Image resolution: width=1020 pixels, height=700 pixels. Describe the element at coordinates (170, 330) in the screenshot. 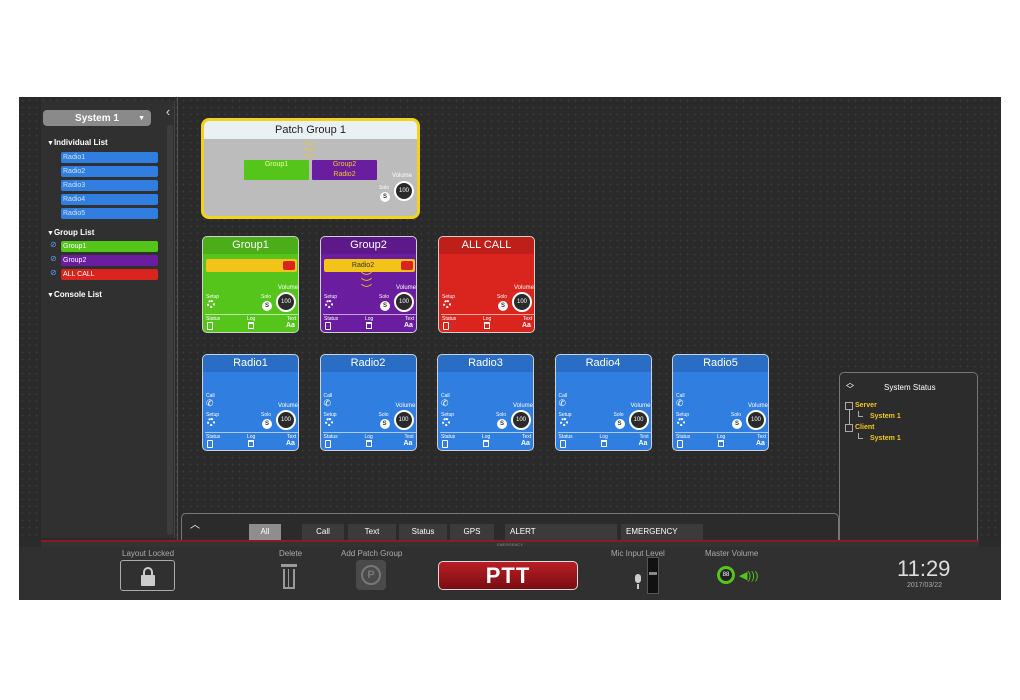

I see `sidebar-scrollbar` at that location.